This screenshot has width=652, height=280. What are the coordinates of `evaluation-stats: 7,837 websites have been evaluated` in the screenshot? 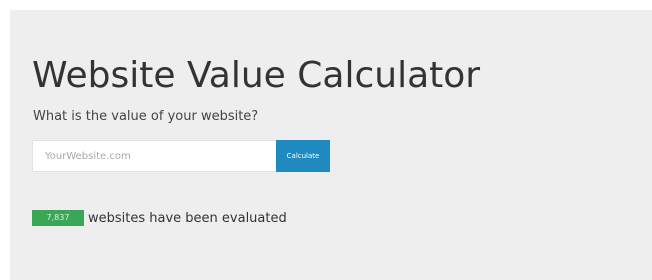 It's located at (159, 218).